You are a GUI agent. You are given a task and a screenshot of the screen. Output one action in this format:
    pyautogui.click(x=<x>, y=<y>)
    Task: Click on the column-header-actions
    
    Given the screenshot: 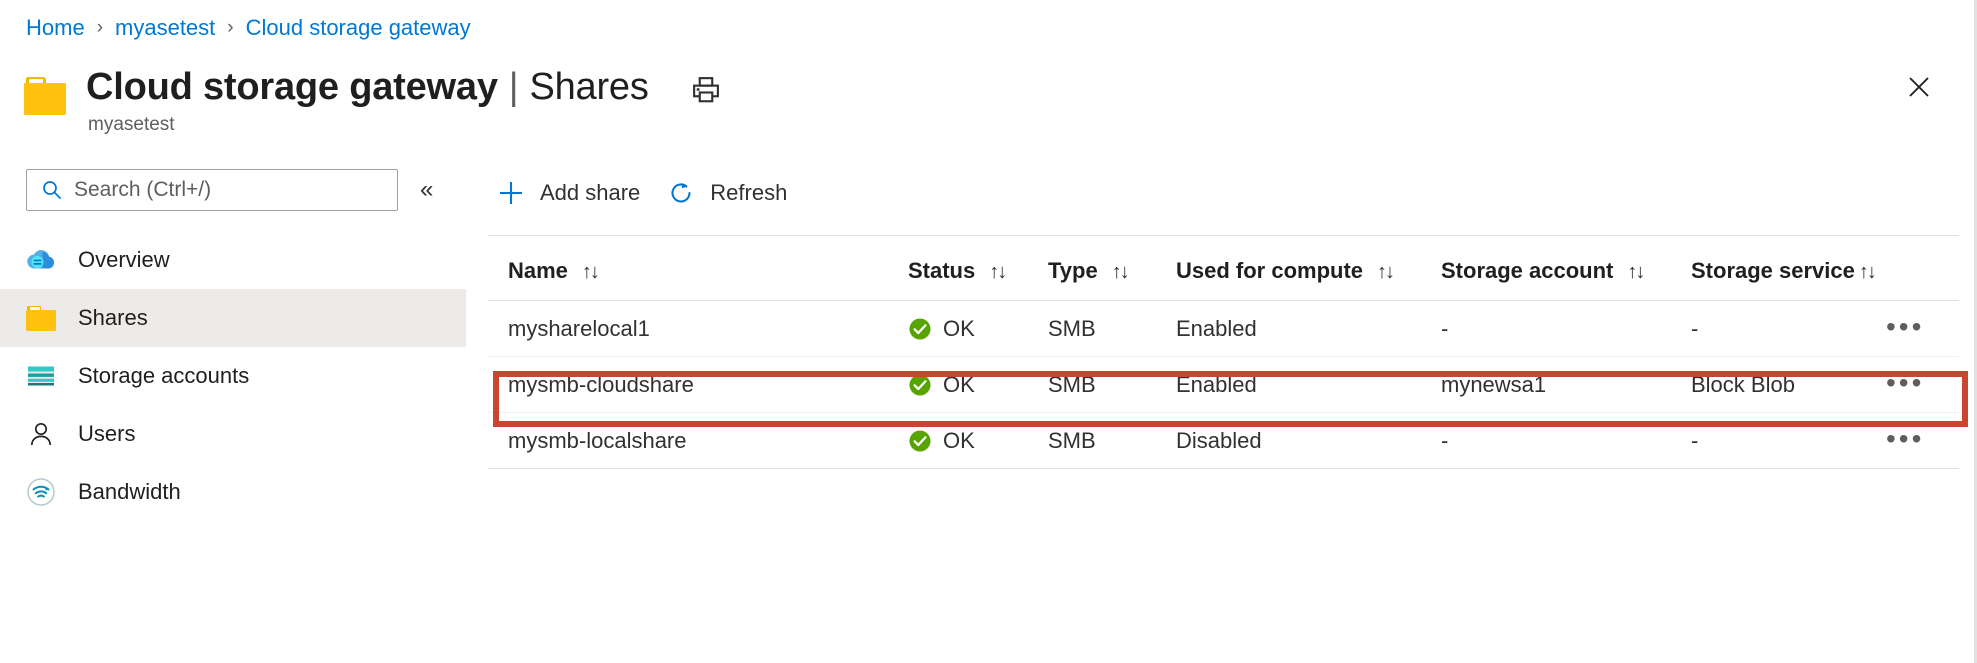 What is the action you would take?
    pyautogui.click(x=1912, y=268)
    